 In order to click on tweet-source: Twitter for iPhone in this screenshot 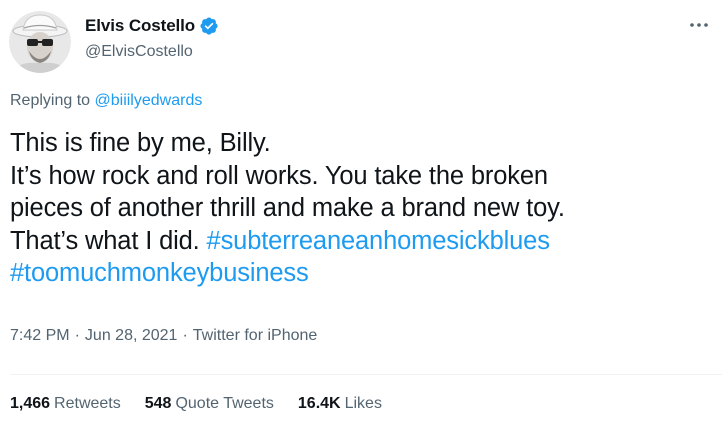, I will do `click(255, 335)`.